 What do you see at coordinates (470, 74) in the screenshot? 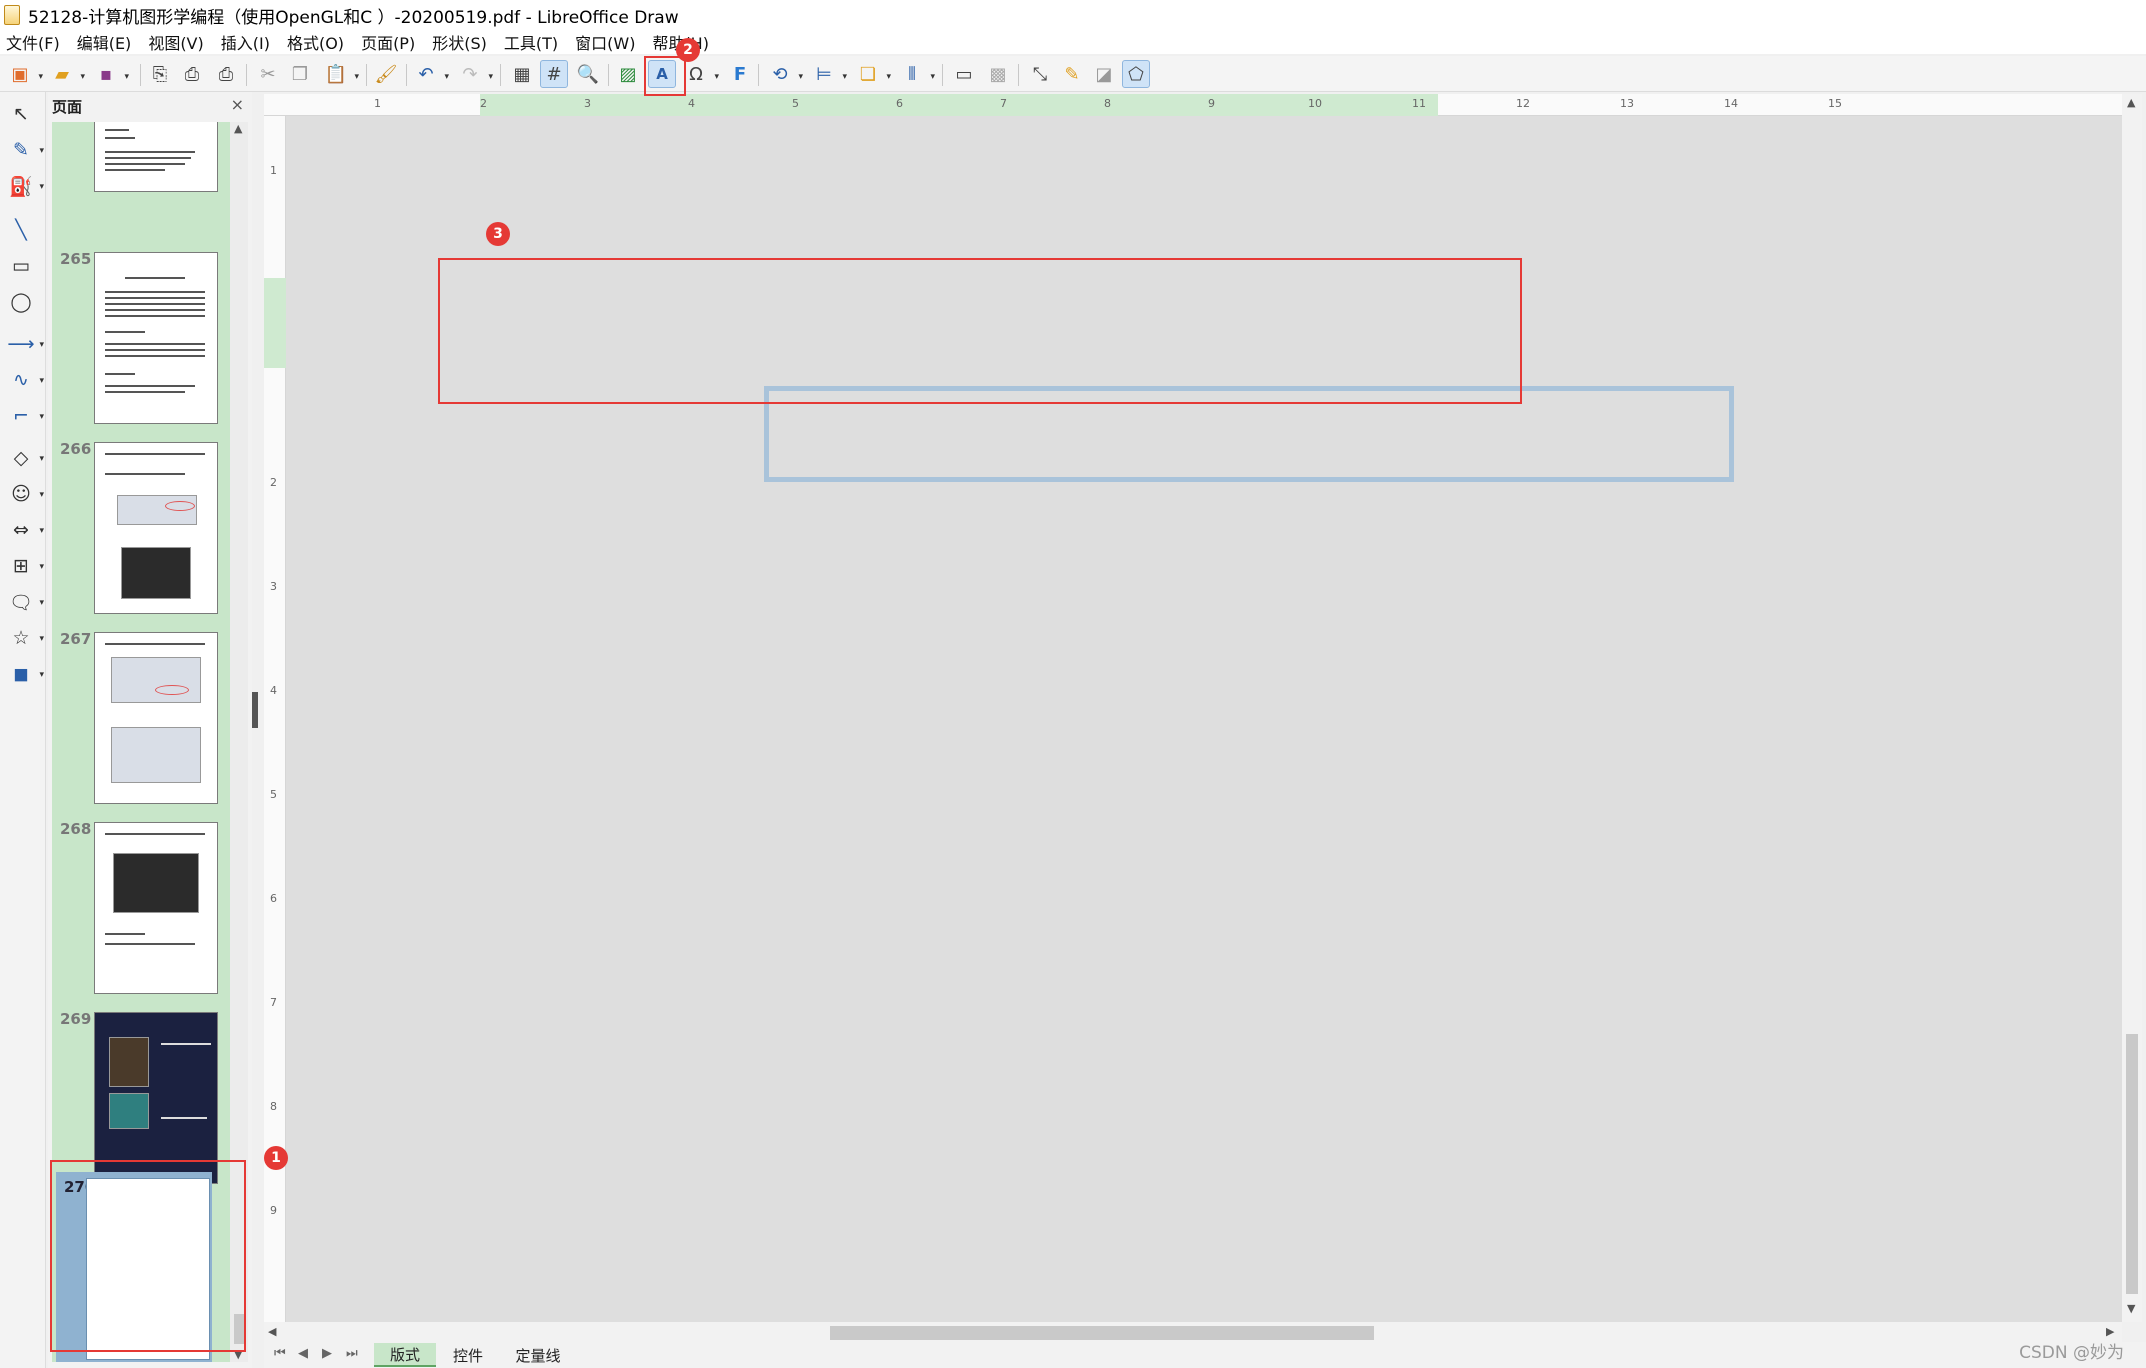
I see `redo-icon: ↷` at bounding box center [470, 74].